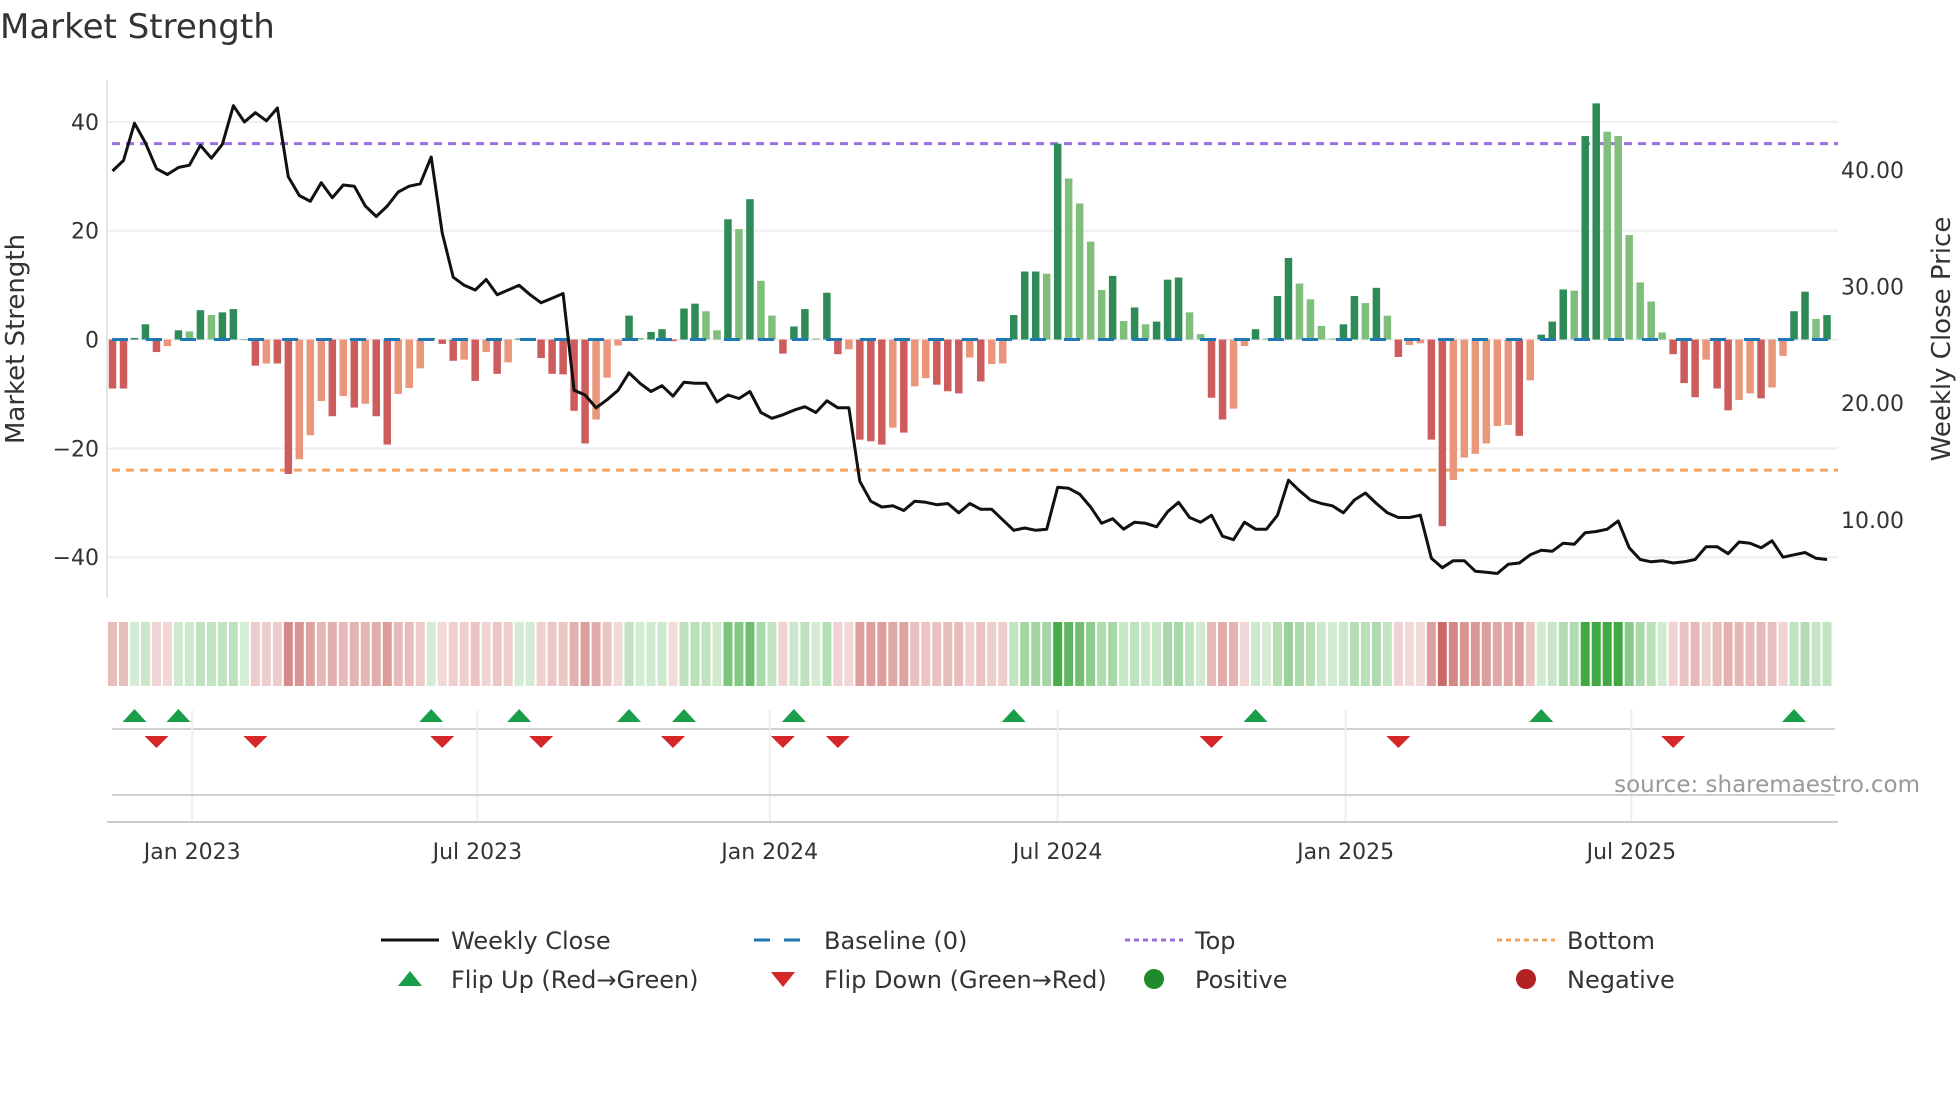 The image size is (1960, 1102). What do you see at coordinates (76, 449) in the screenshot?
I see `y-tick-label: −20` at bounding box center [76, 449].